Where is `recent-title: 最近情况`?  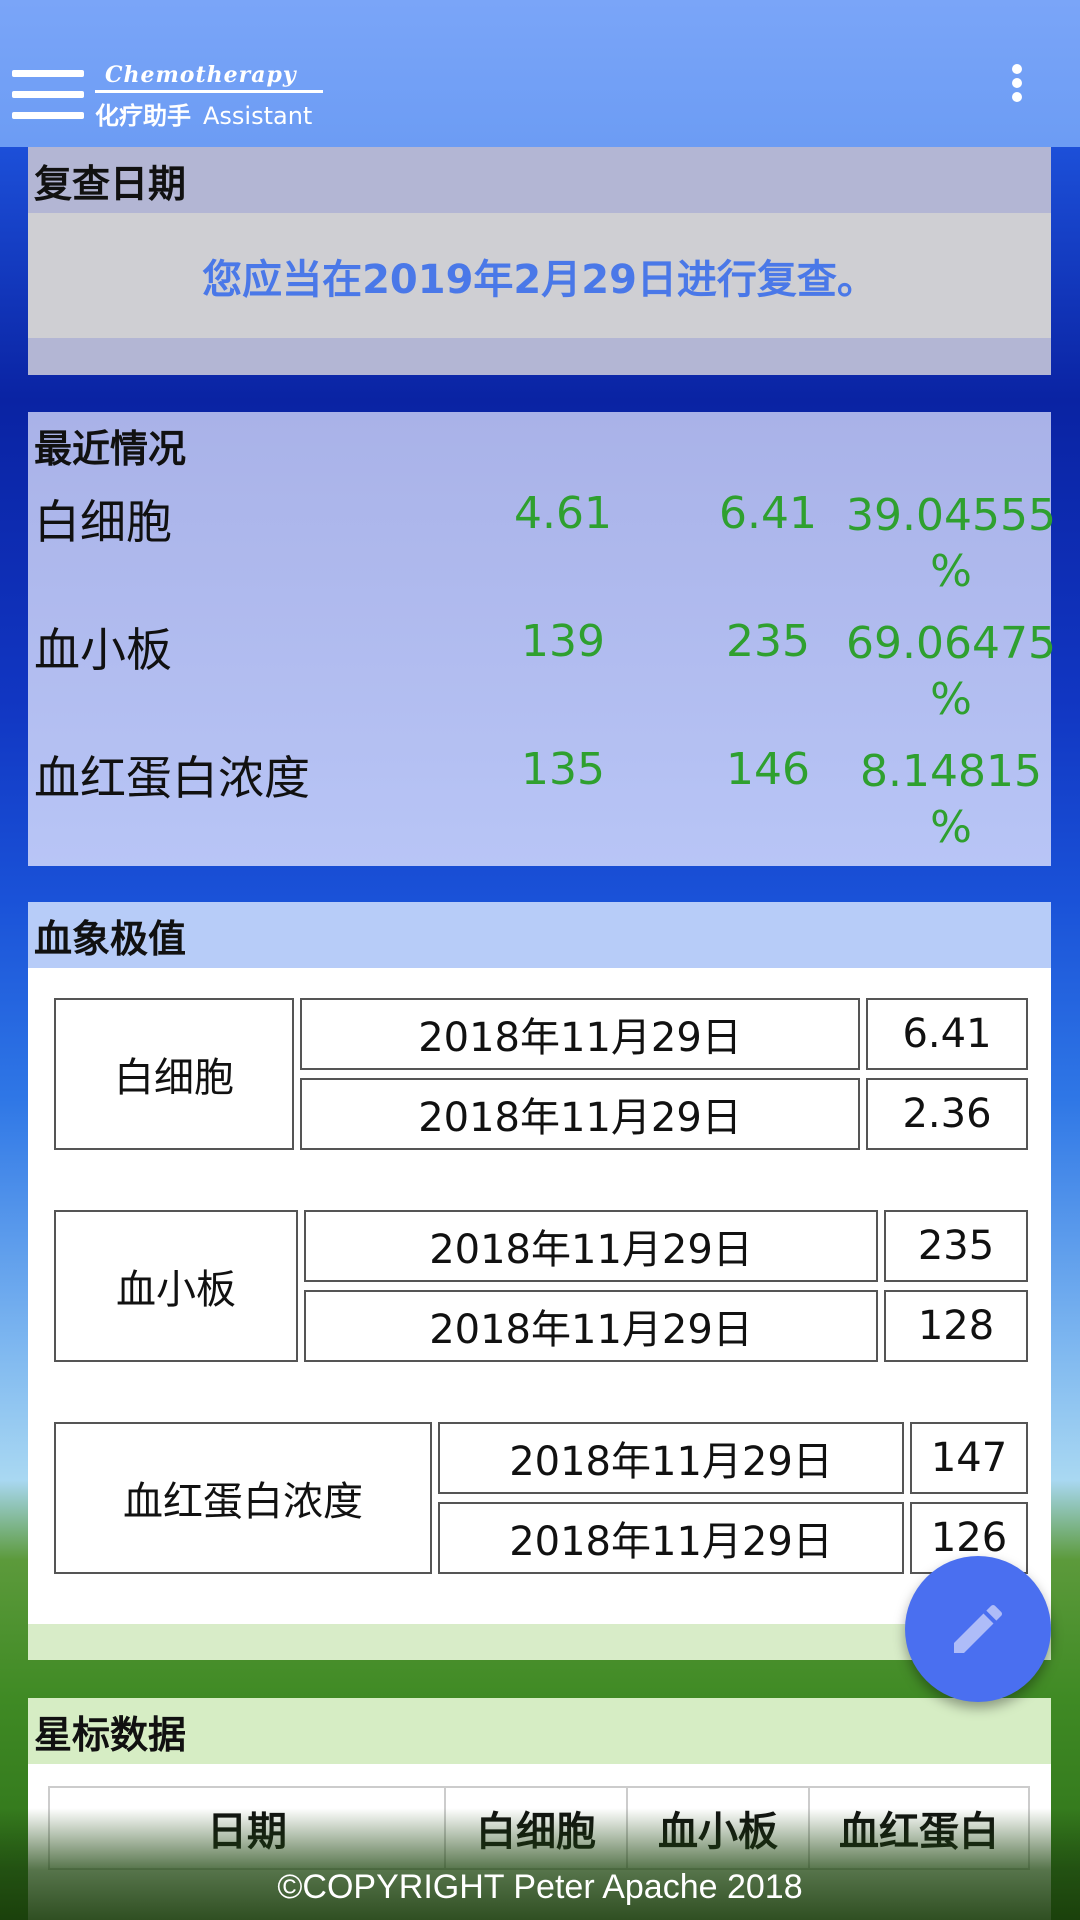
recent-title: 最近情况 is located at coordinates (110, 448).